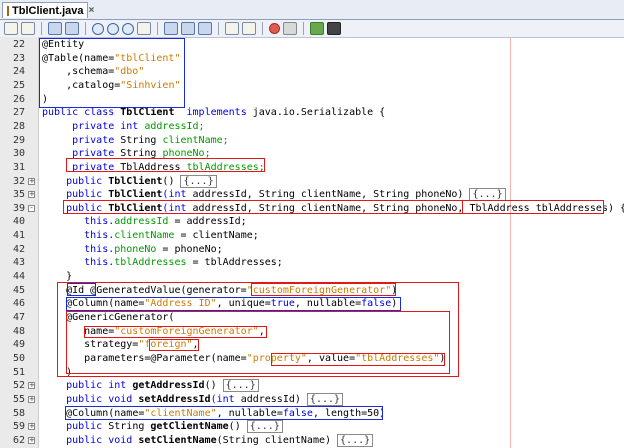 The height and width of the screenshot is (448, 624). Describe the element at coordinates (312, 222) in the screenshot. I see `code-line: 40 this.addressId = addressId;` at that location.